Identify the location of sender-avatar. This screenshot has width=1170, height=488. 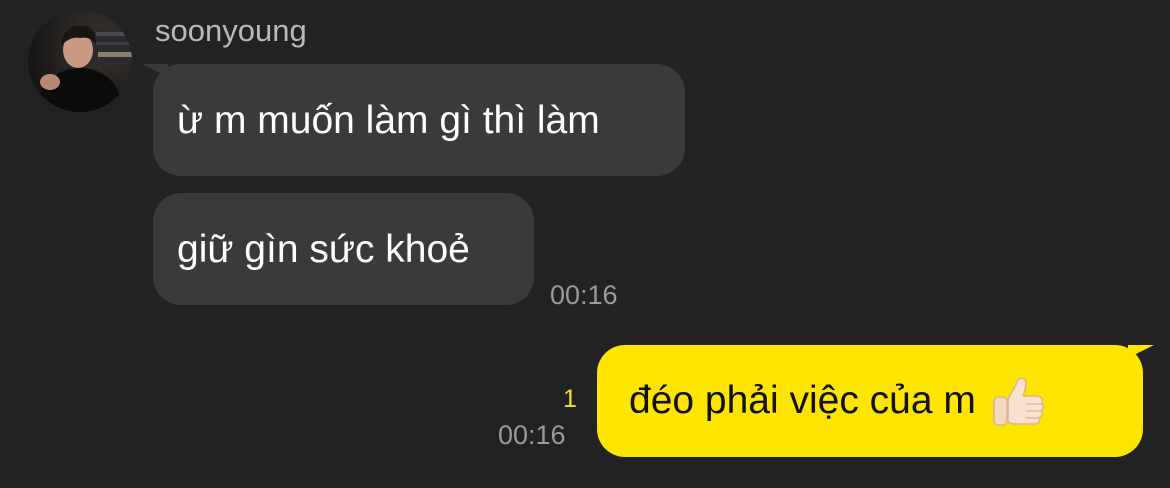
(80, 61).